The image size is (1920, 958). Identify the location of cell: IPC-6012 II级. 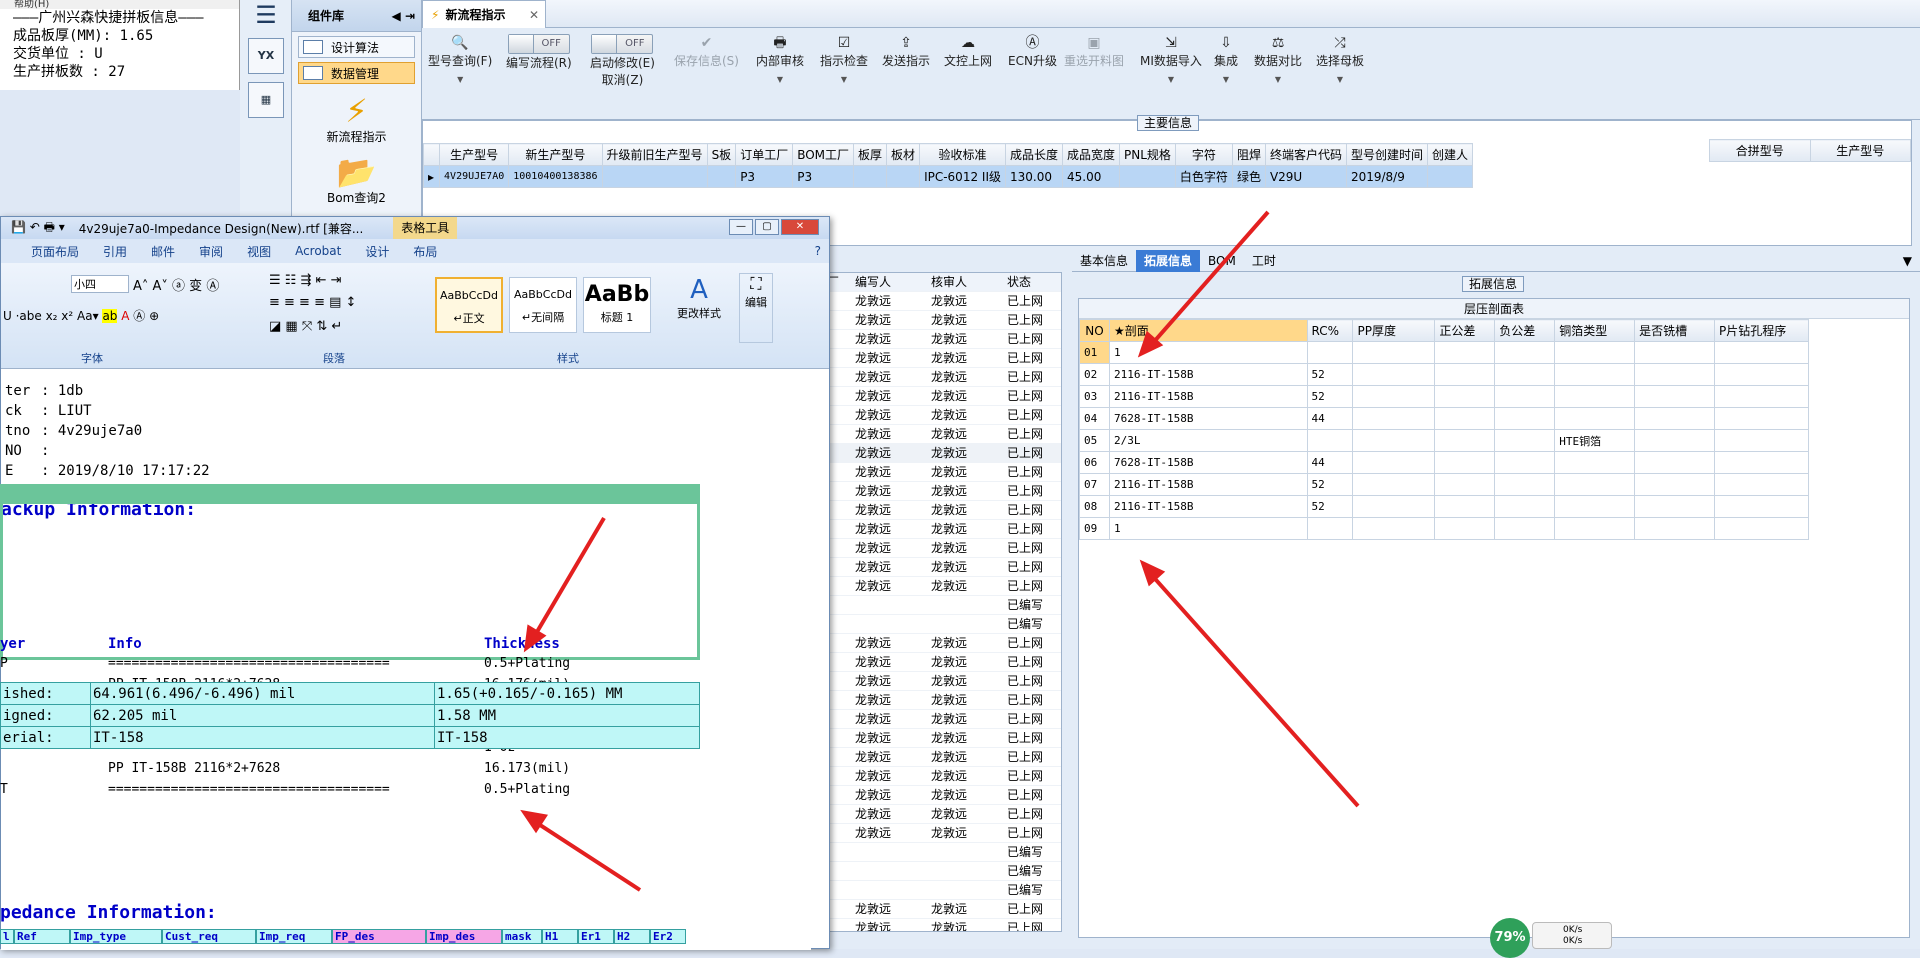
(962, 176).